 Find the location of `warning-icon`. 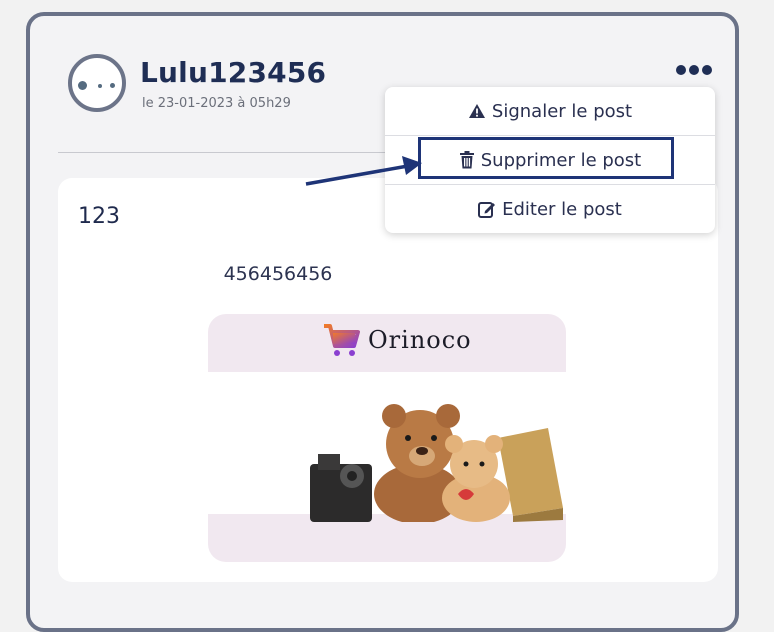

warning-icon is located at coordinates (476, 111).